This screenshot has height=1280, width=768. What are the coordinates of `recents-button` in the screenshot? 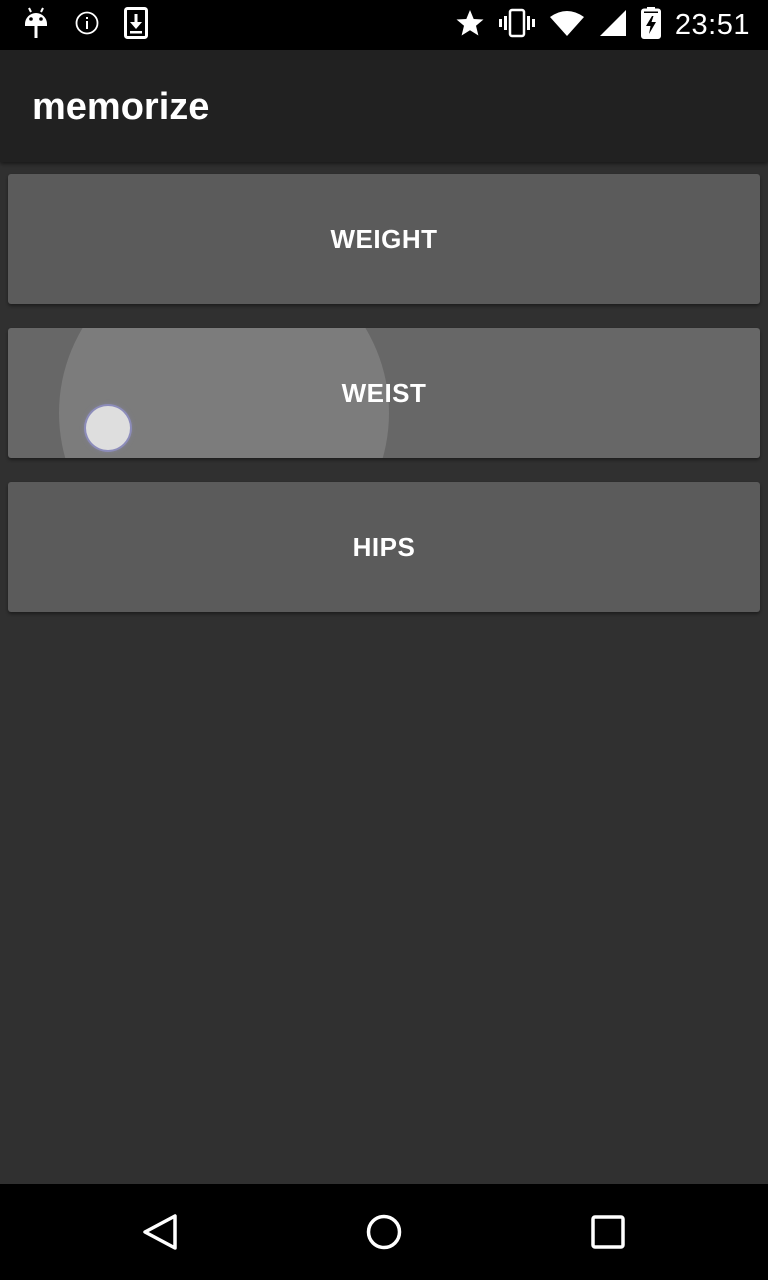 It's located at (608, 1232).